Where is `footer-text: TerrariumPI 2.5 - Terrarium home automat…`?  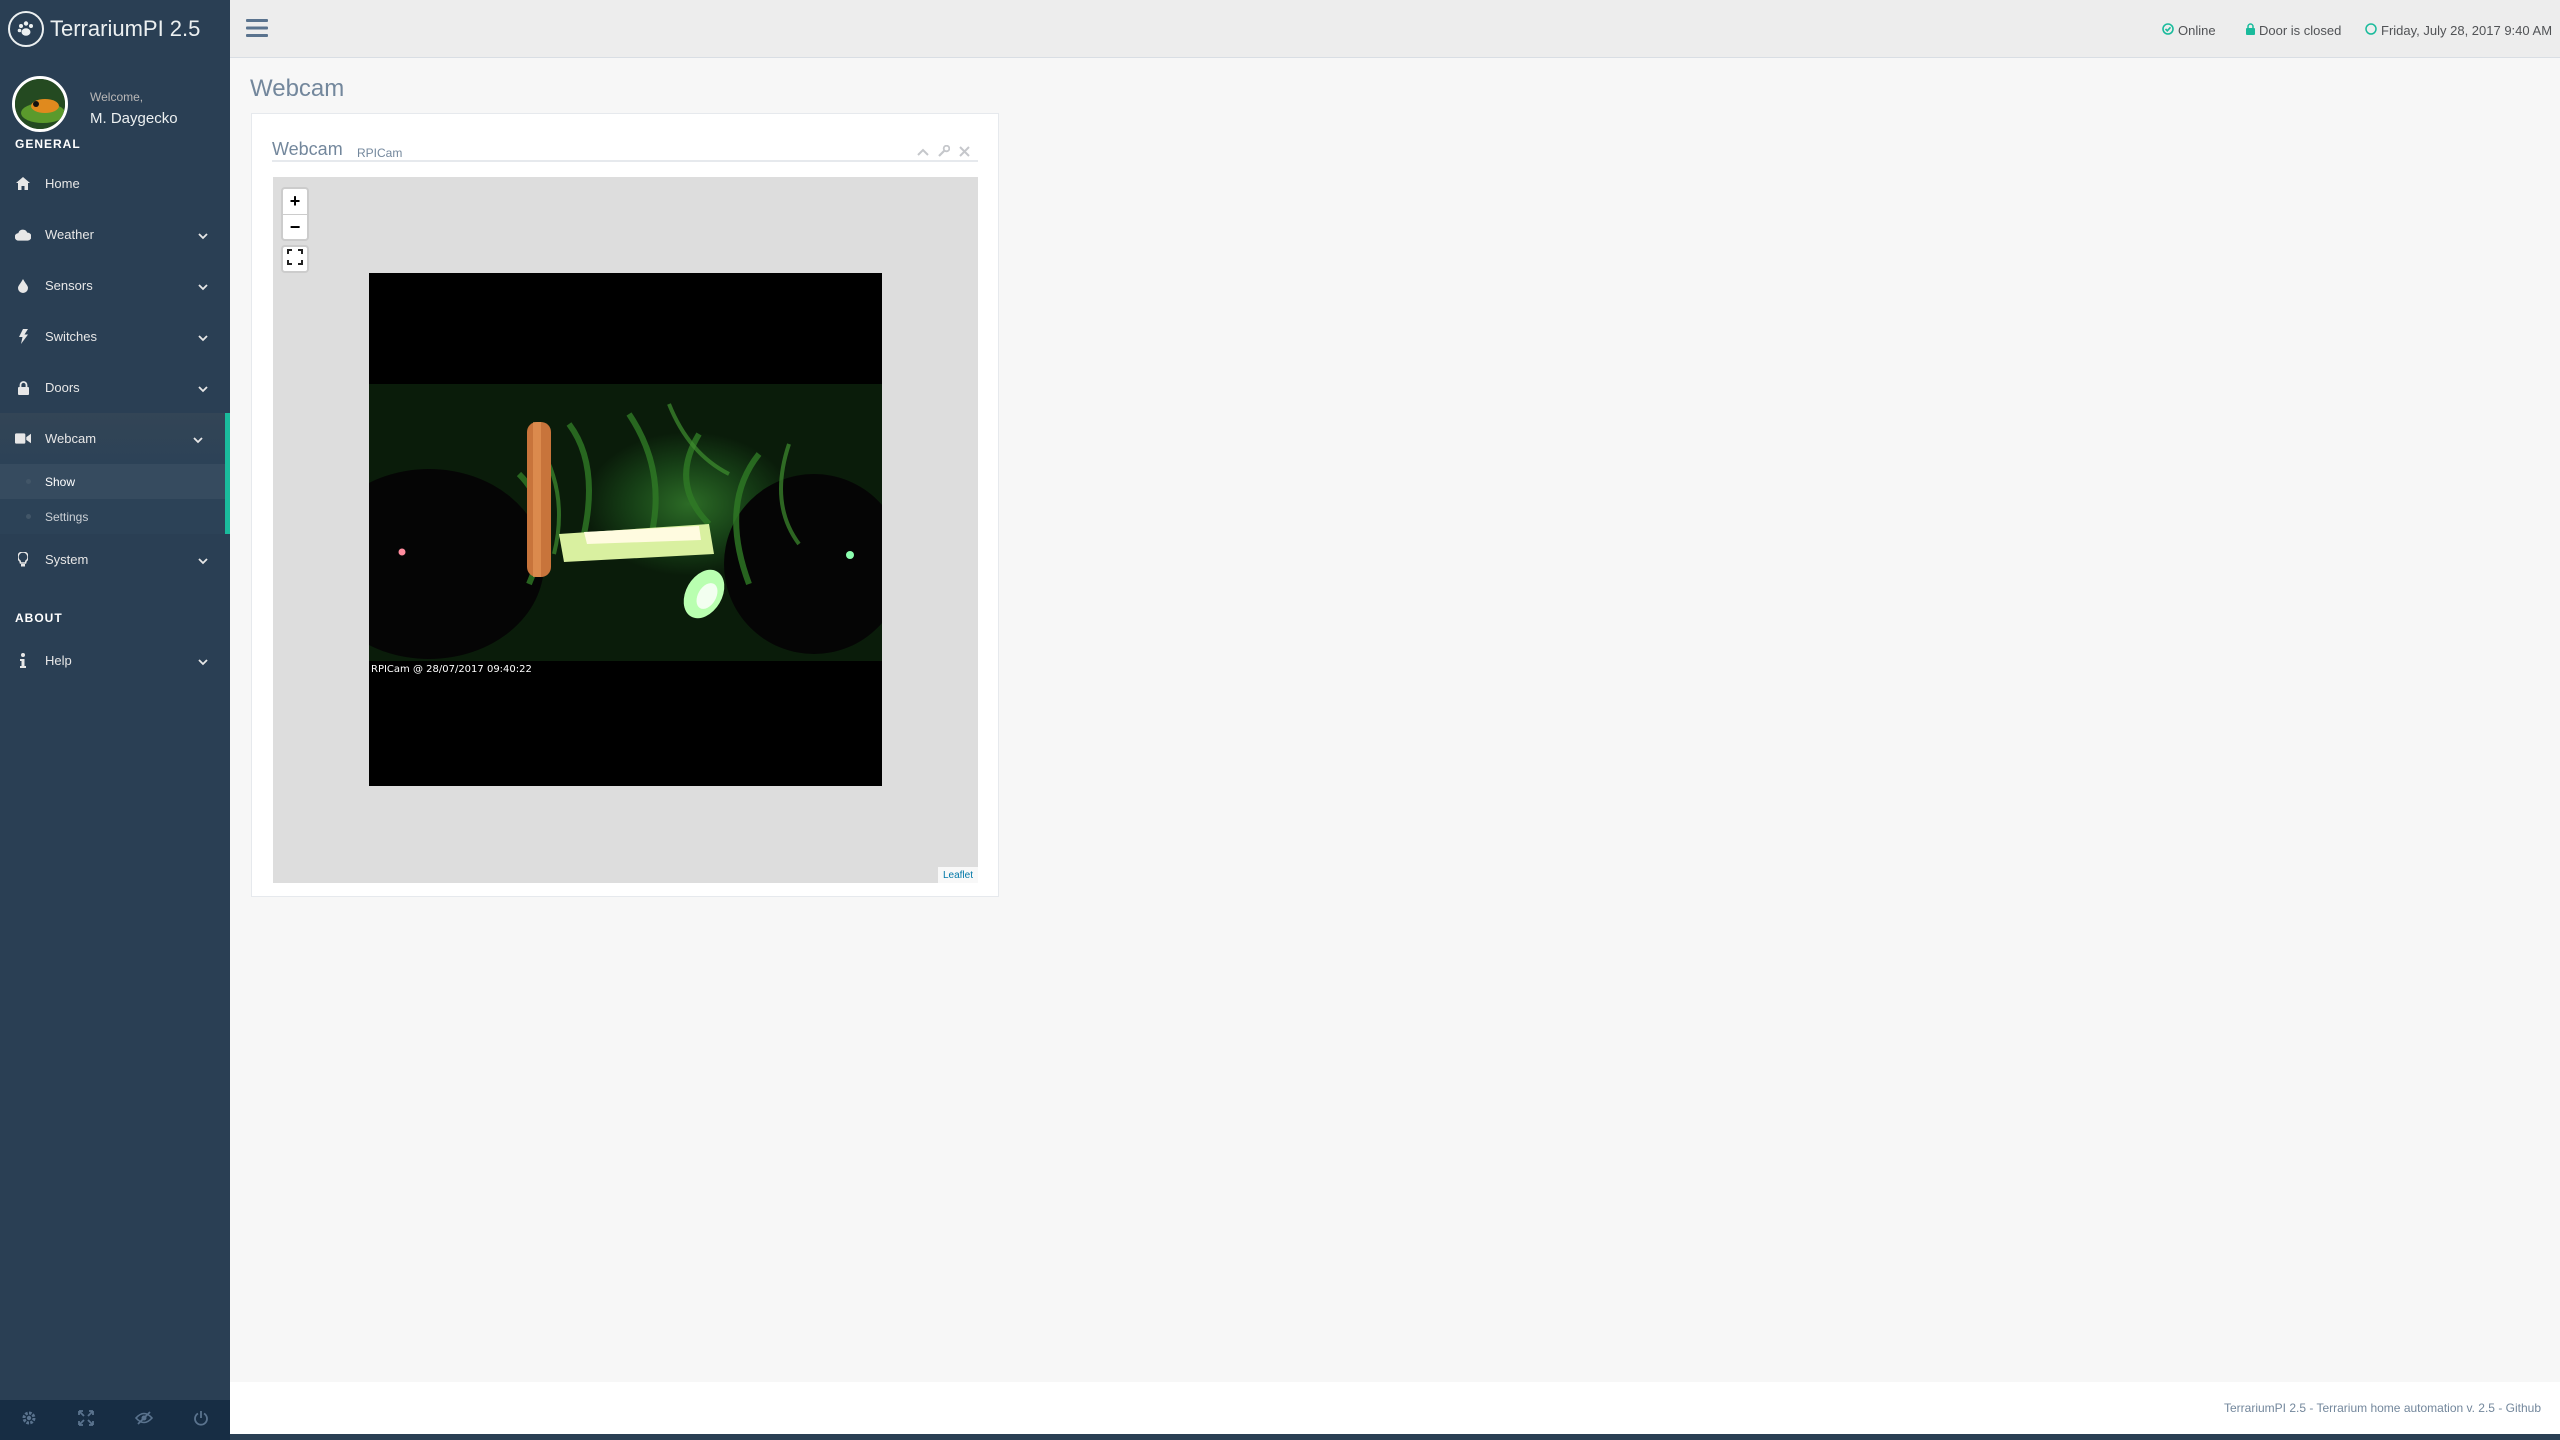 footer-text: TerrariumPI 2.5 - Terrarium home automat… is located at coordinates (2382, 1408).